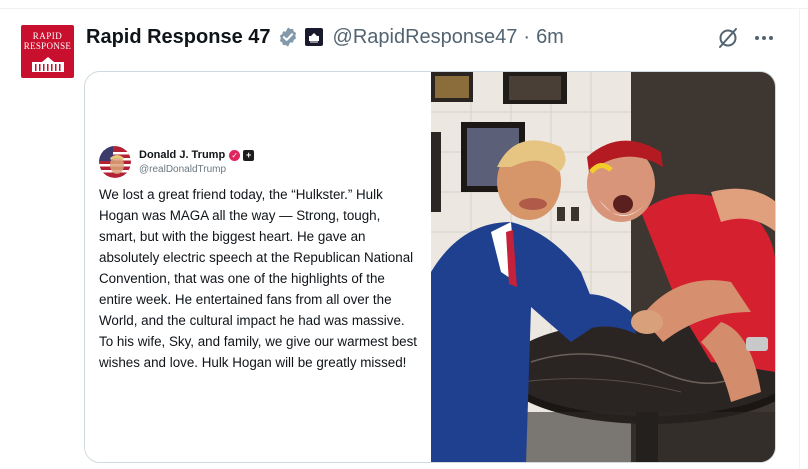 This screenshot has width=808, height=469. Describe the element at coordinates (249, 155) in the screenshot. I see `quoted-affiliate-icon: +` at that location.